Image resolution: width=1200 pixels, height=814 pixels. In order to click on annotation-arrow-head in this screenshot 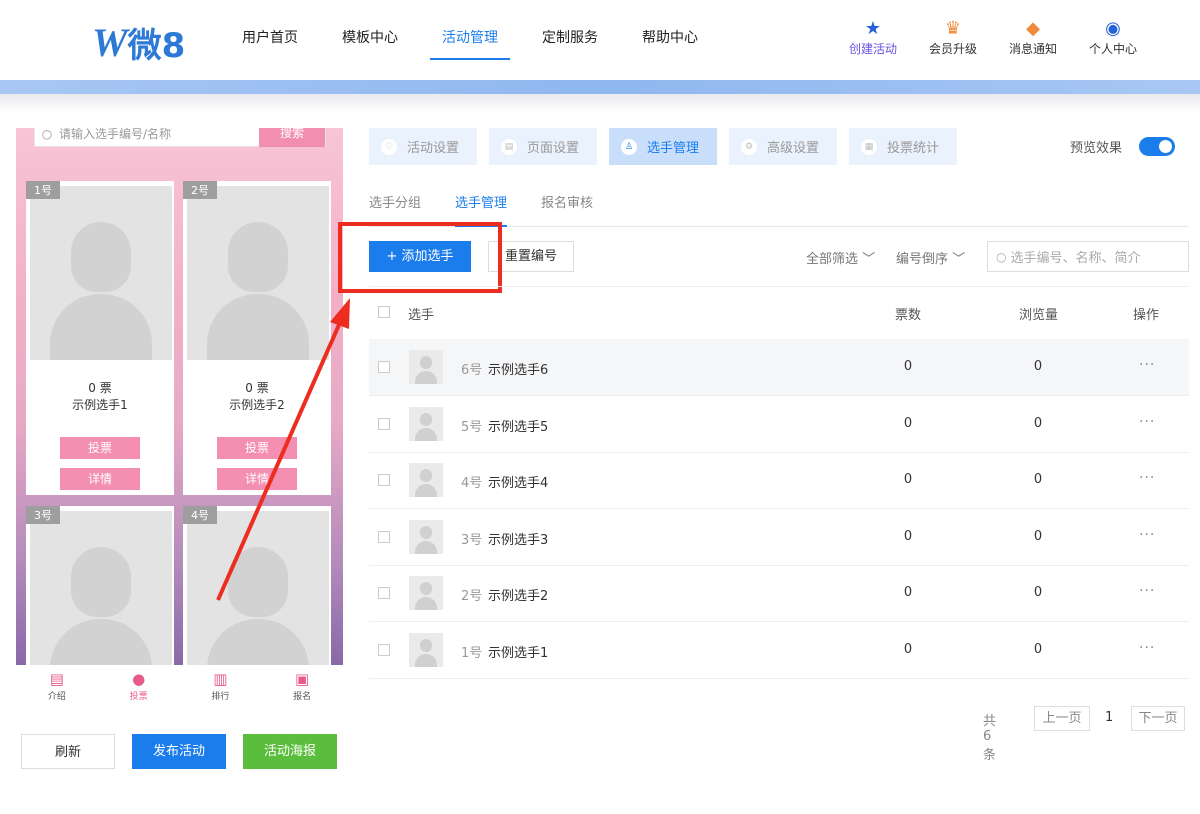, I will do `click(340, 313)`.